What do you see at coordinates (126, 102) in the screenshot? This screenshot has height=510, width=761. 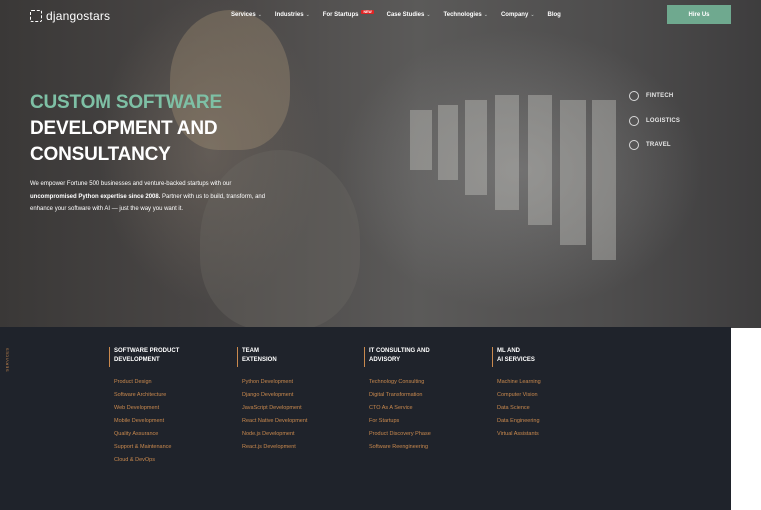 I see `hero-title-line1: CUSTOM SOFTWARE` at bounding box center [126, 102].